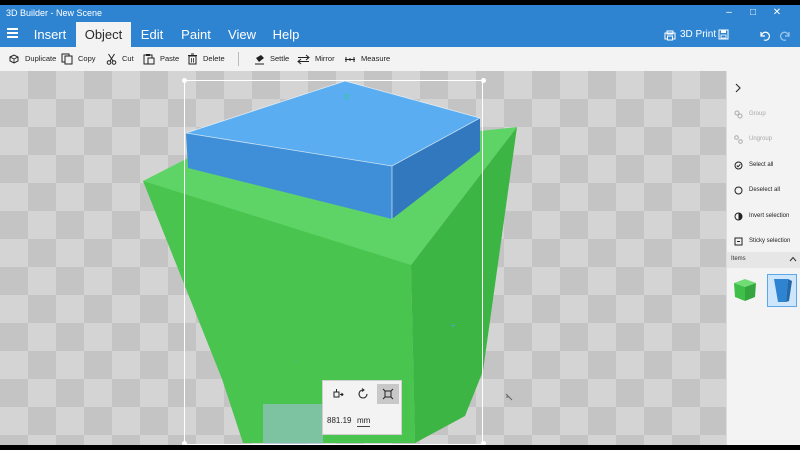  What do you see at coordinates (14, 59) in the screenshot?
I see `duplicate-icon` at bounding box center [14, 59].